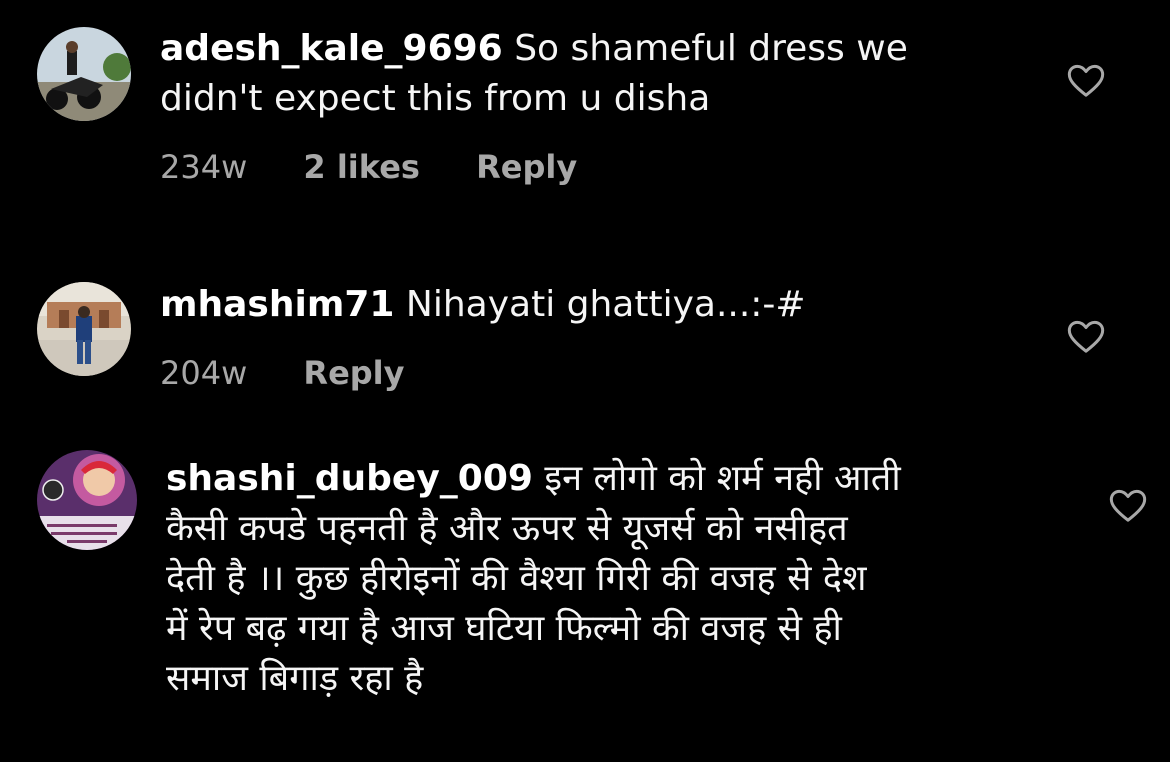  Describe the element at coordinates (711, 48) in the screenshot. I see `comment-text-line: So shameful dress we` at that location.